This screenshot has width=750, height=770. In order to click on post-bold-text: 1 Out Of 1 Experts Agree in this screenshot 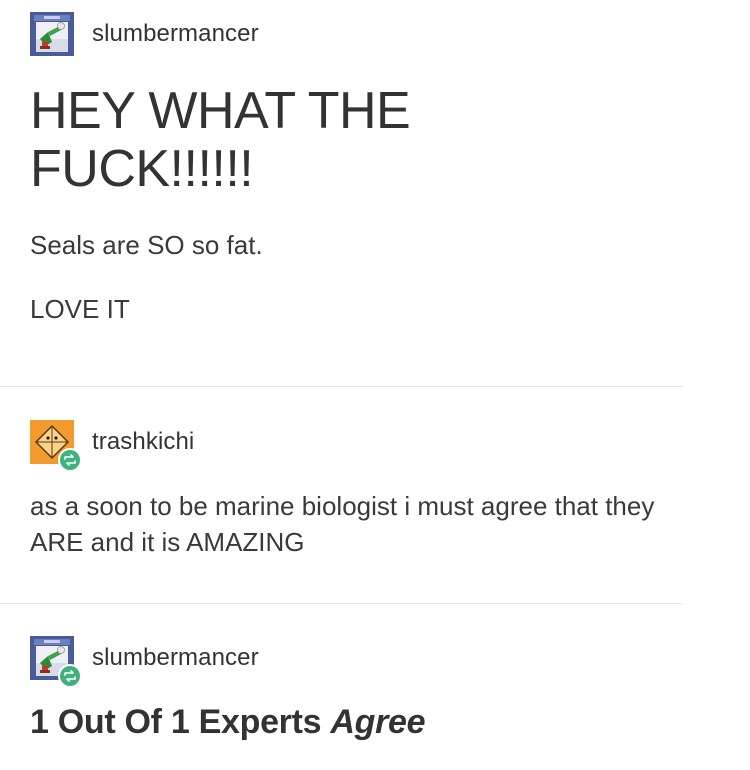, I will do `click(355, 722)`.